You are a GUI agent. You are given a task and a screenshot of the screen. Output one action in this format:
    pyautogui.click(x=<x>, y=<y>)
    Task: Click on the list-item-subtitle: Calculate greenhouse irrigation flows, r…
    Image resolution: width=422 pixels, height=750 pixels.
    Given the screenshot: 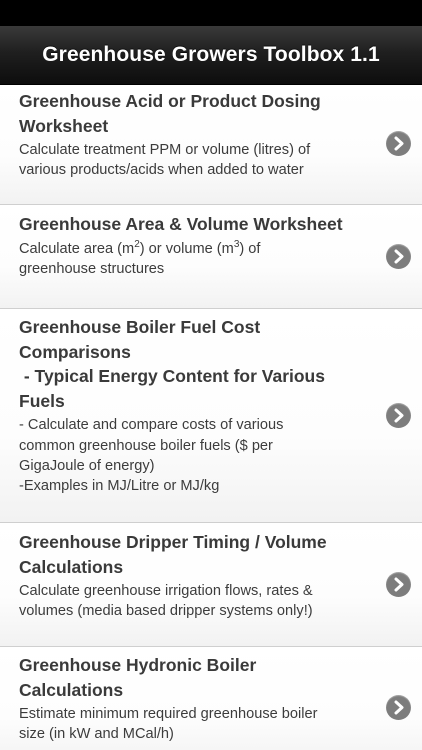 What is the action you would take?
    pyautogui.click(x=166, y=601)
    